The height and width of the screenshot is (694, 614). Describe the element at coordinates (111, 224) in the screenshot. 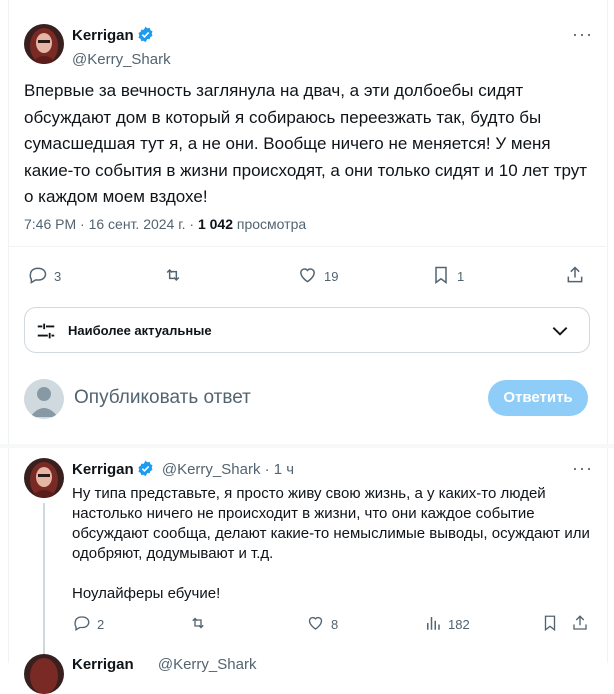

I see `tweet-timestamp: 7:46 PM · 16 сент. 2024 г. ·` at that location.